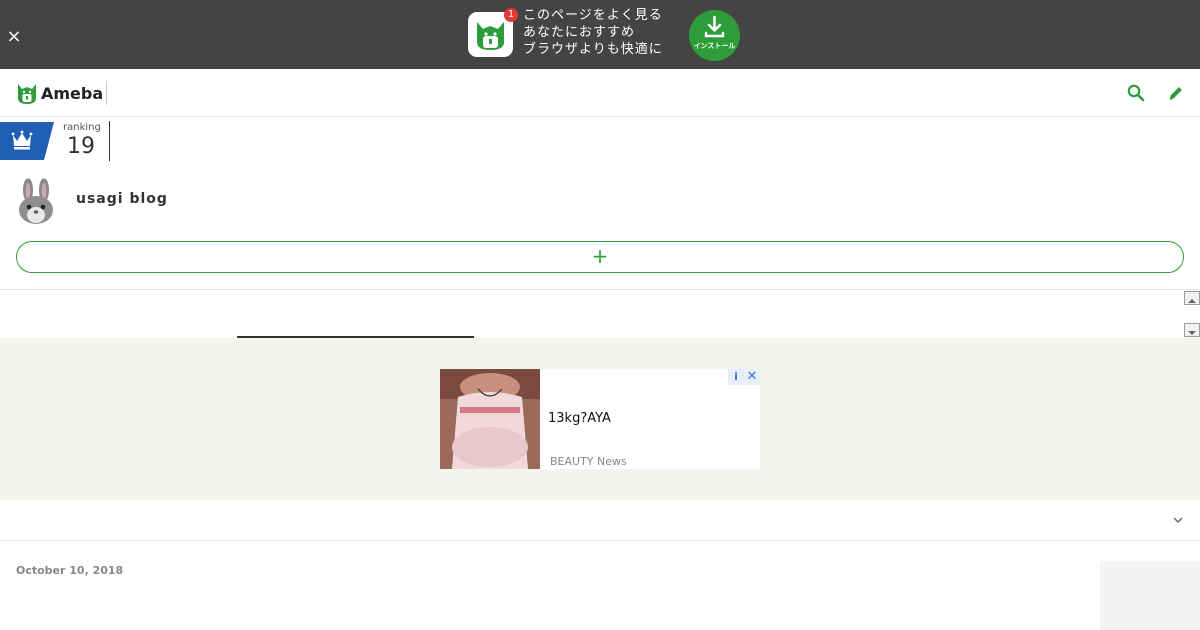 The image size is (1200, 630). Describe the element at coordinates (27, 94) in the screenshot. I see `ameba-mascot-icon` at that location.